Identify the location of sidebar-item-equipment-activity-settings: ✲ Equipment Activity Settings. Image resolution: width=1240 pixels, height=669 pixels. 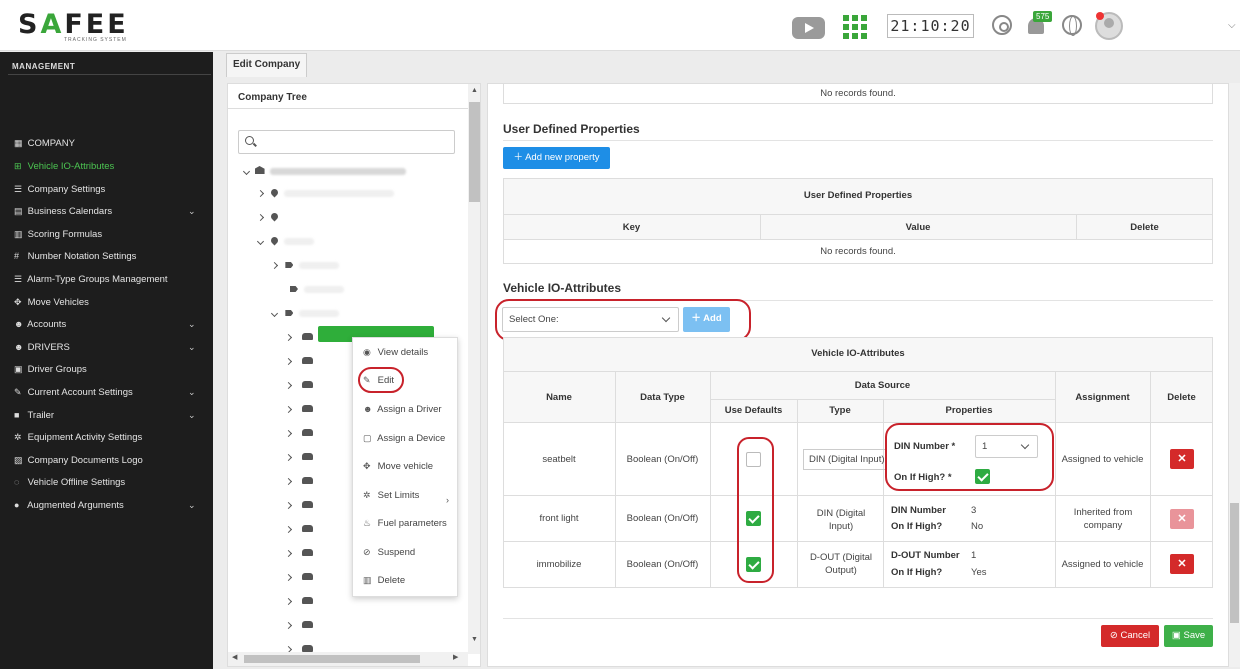
(78, 437).